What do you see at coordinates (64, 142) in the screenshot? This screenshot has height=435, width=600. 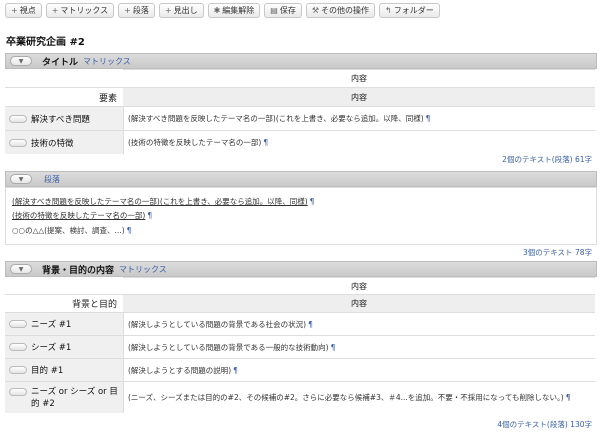 I see `row-label-cell: 技術の特徴` at bounding box center [64, 142].